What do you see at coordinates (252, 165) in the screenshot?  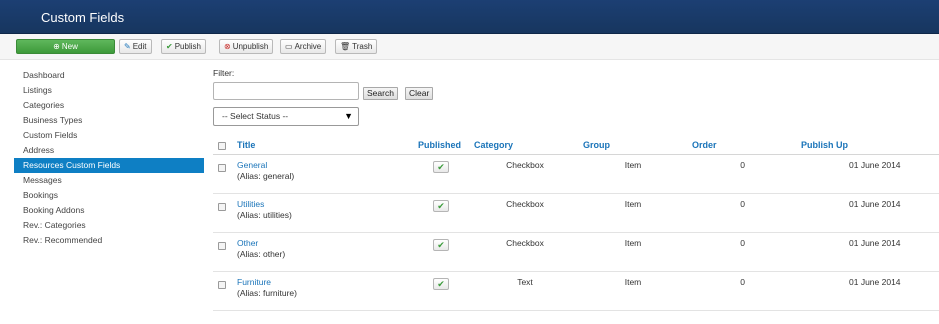 I see `field-title-link: General` at bounding box center [252, 165].